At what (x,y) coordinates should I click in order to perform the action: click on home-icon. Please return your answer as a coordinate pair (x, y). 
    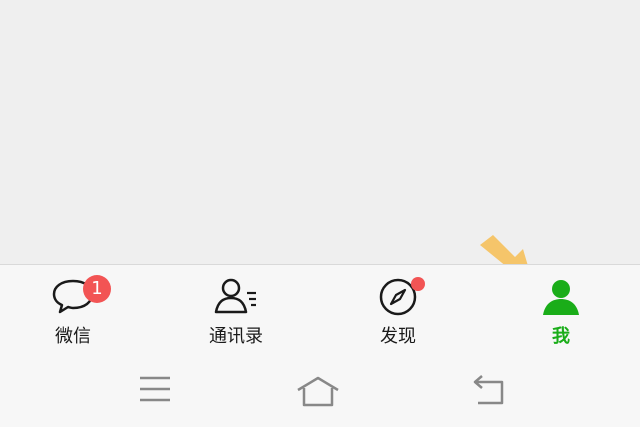
    Looking at the image, I should click on (318, 391).